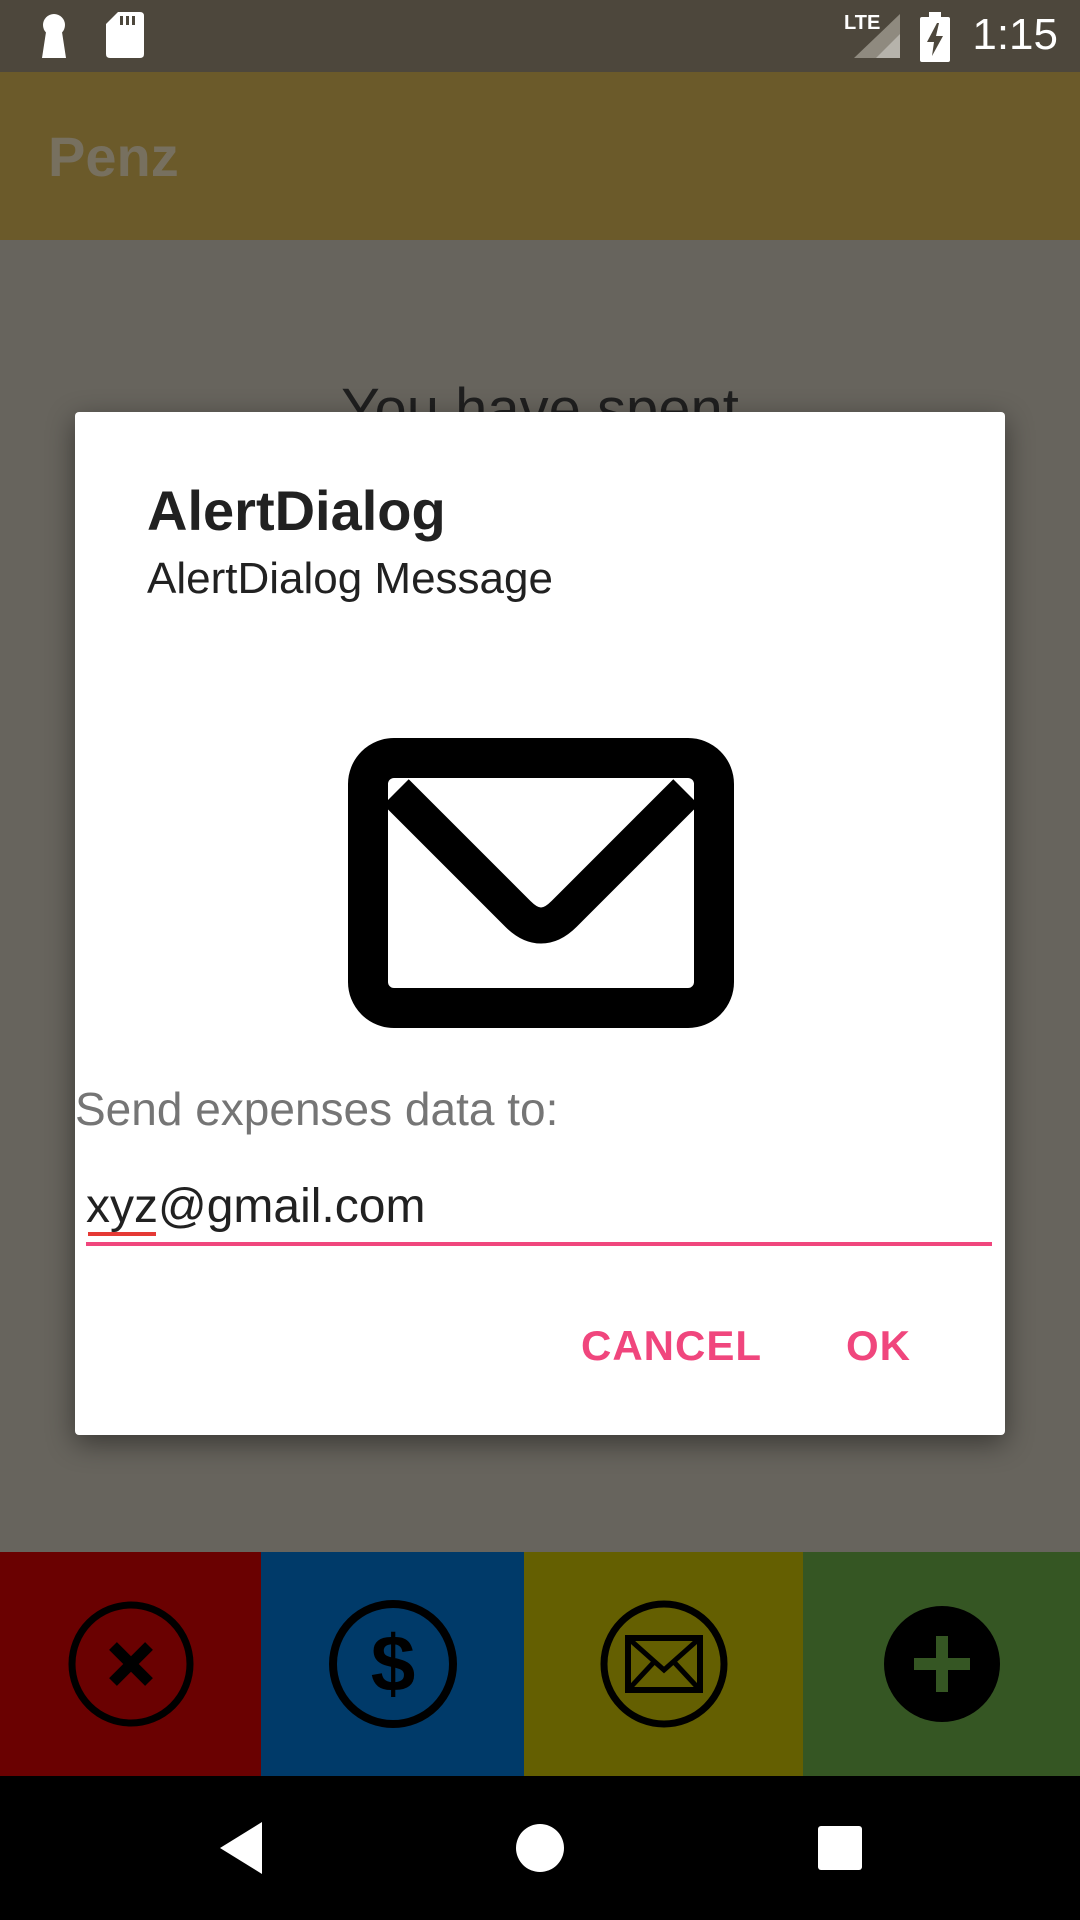  I want to click on app-bar: Penz, so click(540, 156).